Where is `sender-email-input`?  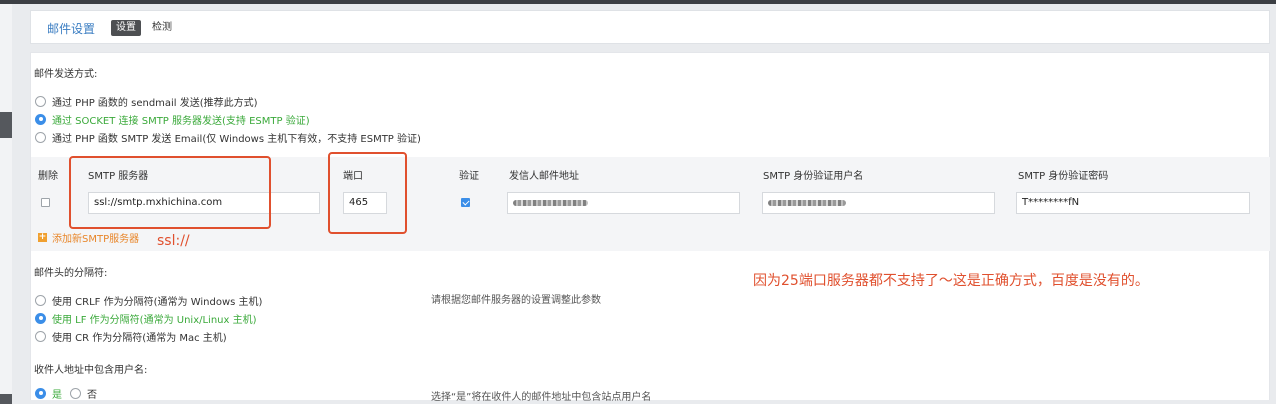
sender-email-input is located at coordinates (623, 203).